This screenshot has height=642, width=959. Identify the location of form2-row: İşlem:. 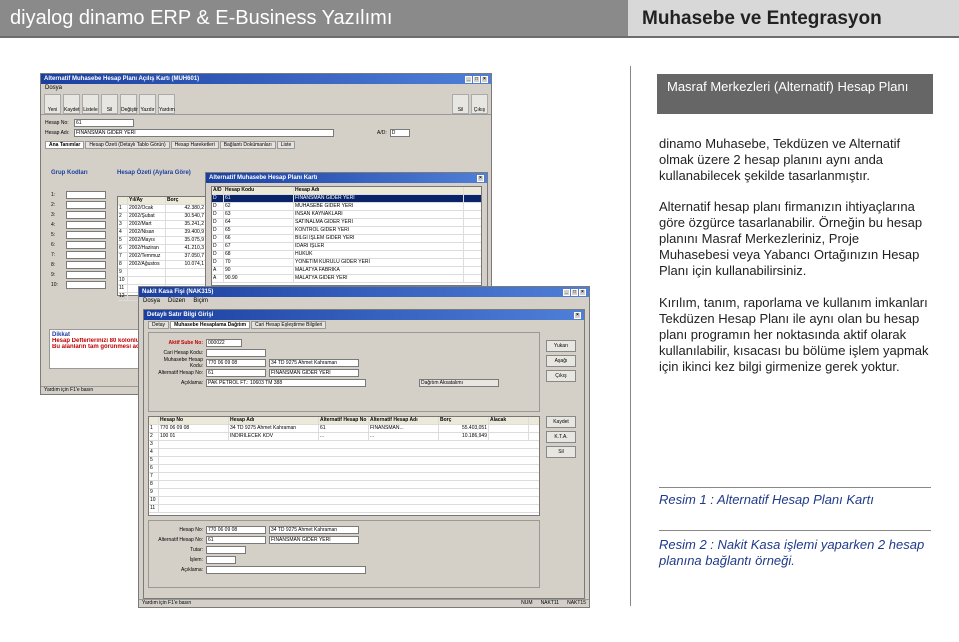
(344, 559).